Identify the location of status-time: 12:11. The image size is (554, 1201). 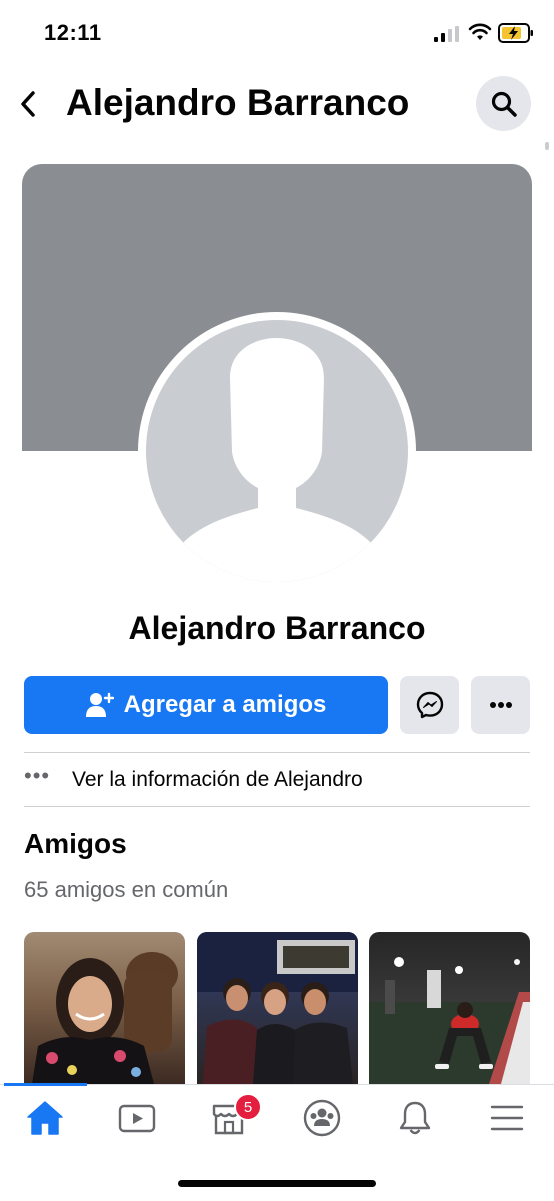
(73, 32).